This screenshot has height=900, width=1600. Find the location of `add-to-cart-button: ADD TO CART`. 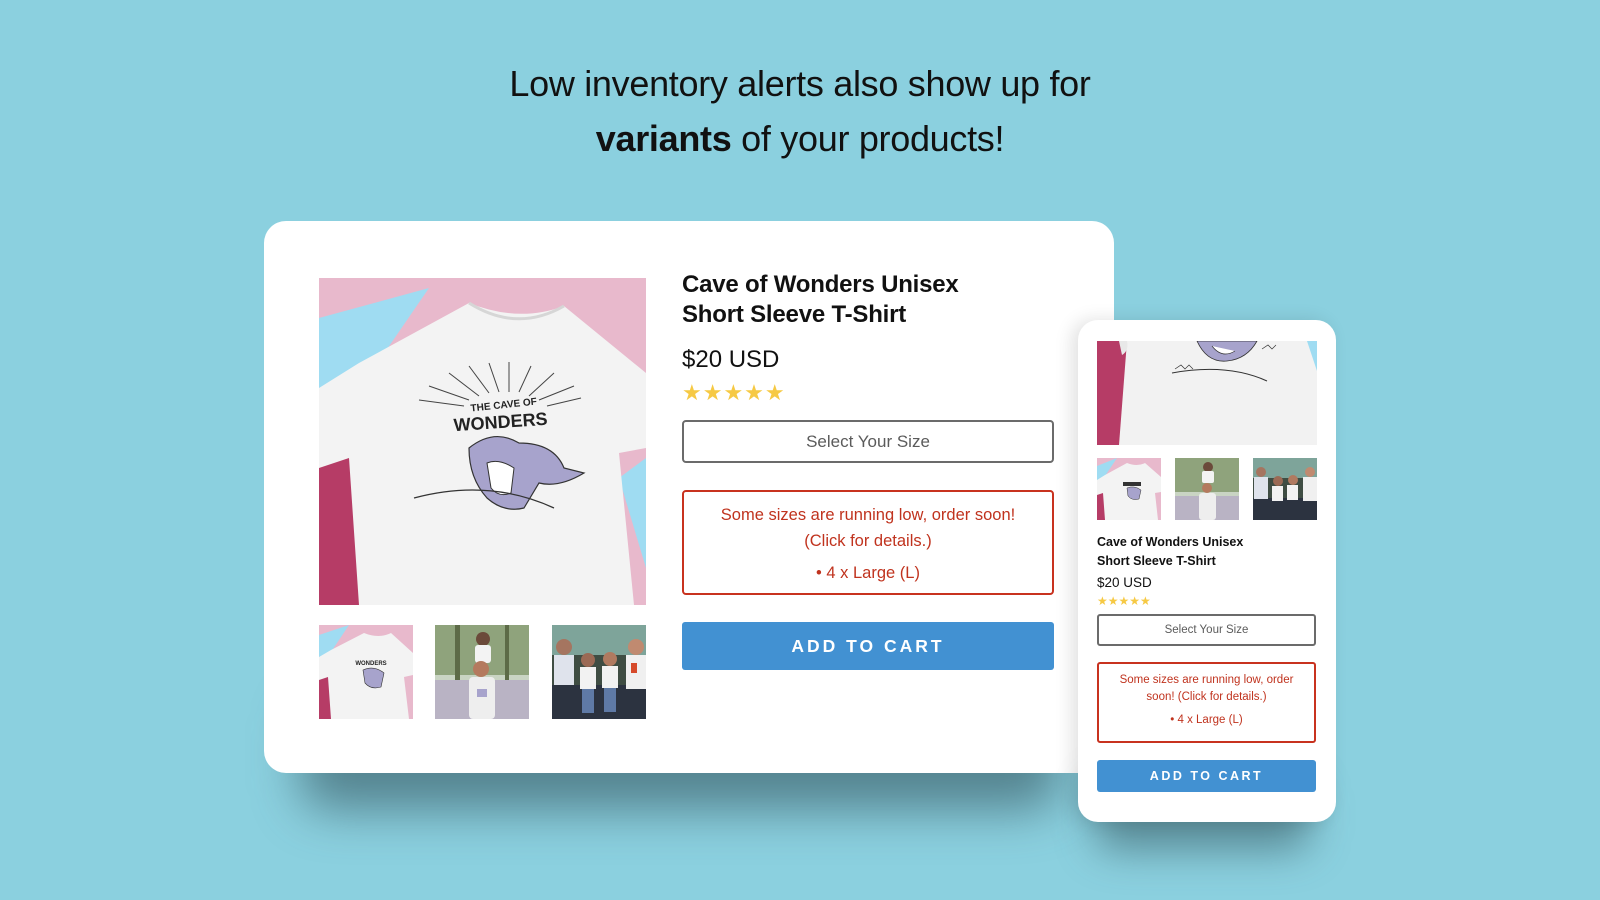

add-to-cart-button: ADD TO CART is located at coordinates (868, 646).